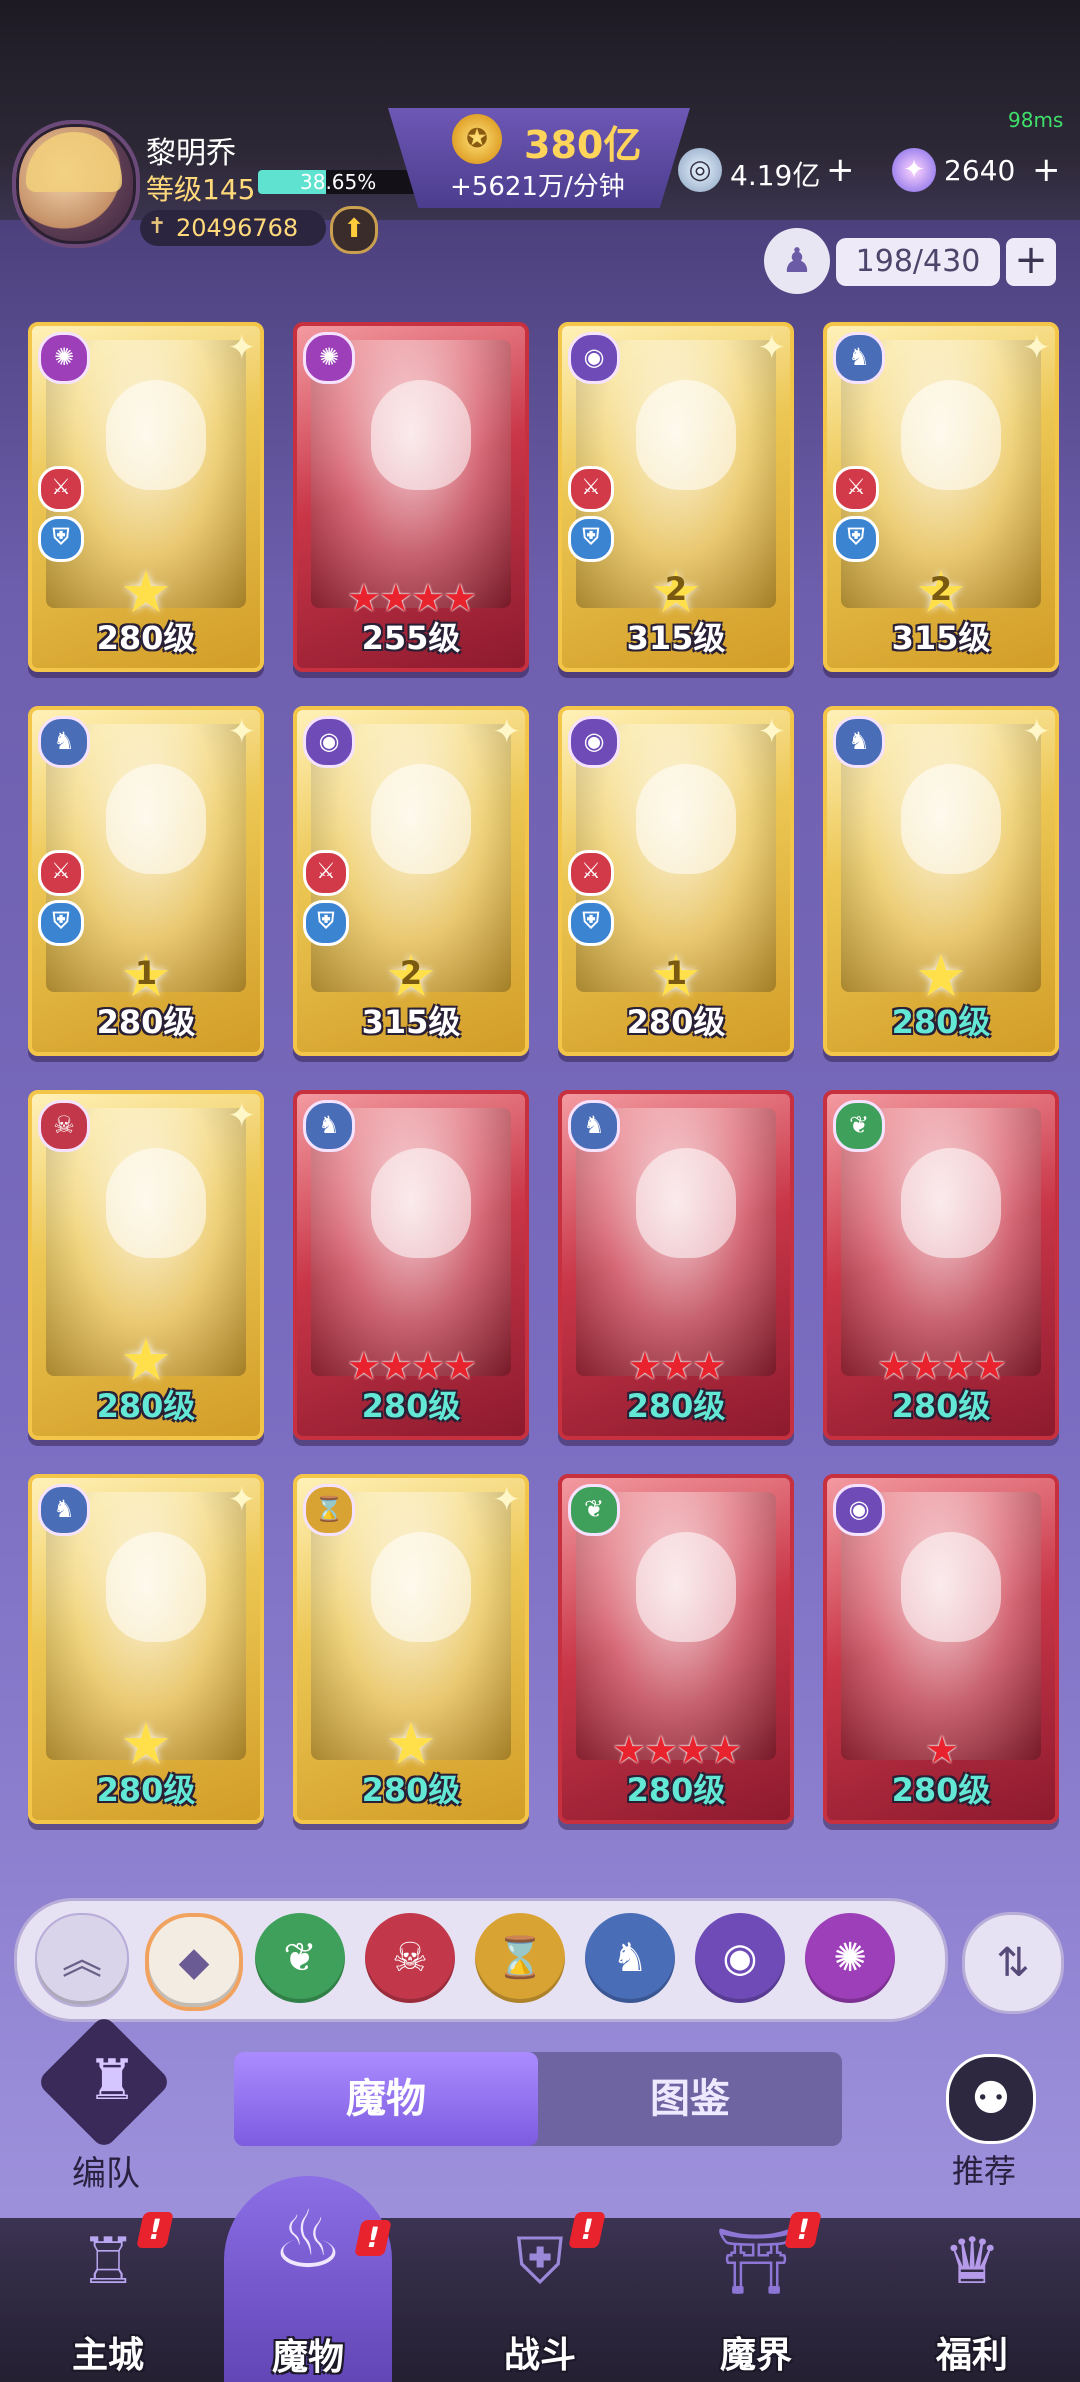 The width and height of the screenshot is (1080, 2382). What do you see at coordinates (700, 170) in the screenshot?
I see `crystal-icon: ◎` at bounding box center [700, 170].